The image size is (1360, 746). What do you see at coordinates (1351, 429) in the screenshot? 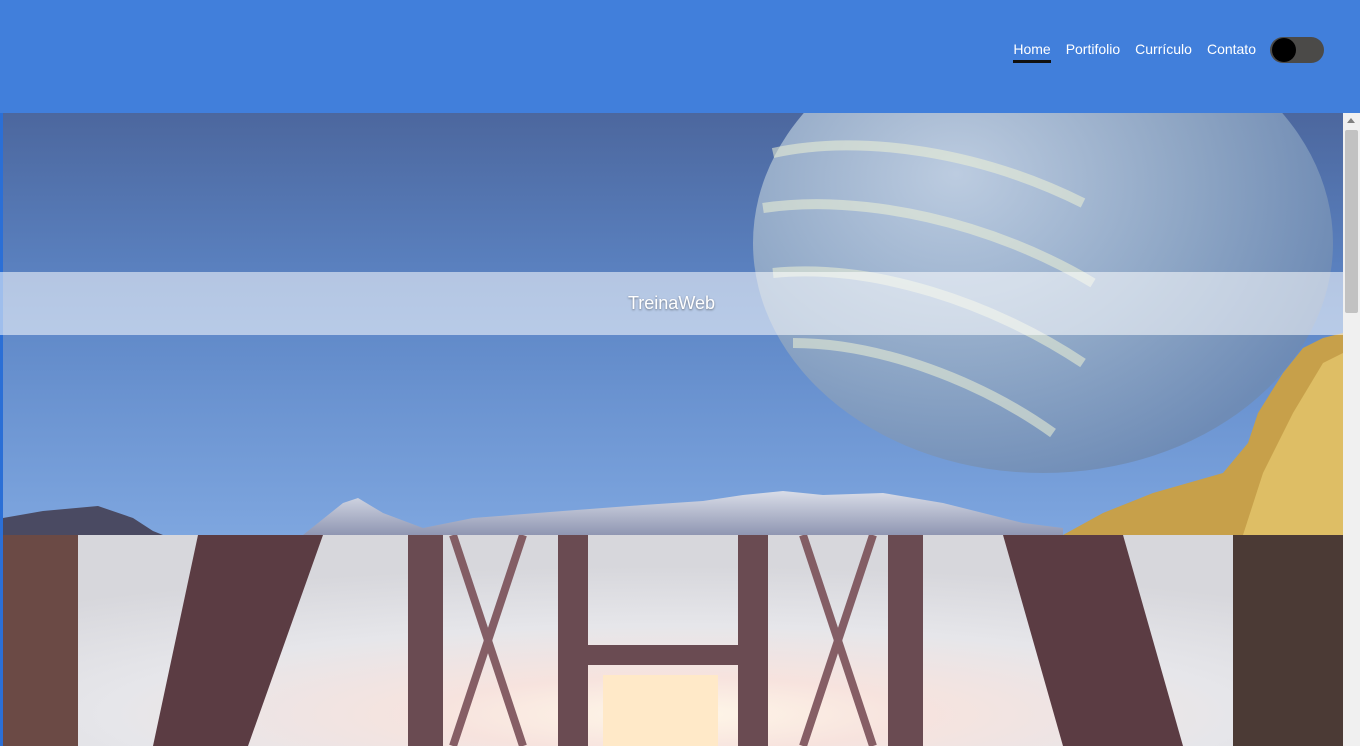
I see `vertical-scrollbar` at bounding box center [1351, 429].